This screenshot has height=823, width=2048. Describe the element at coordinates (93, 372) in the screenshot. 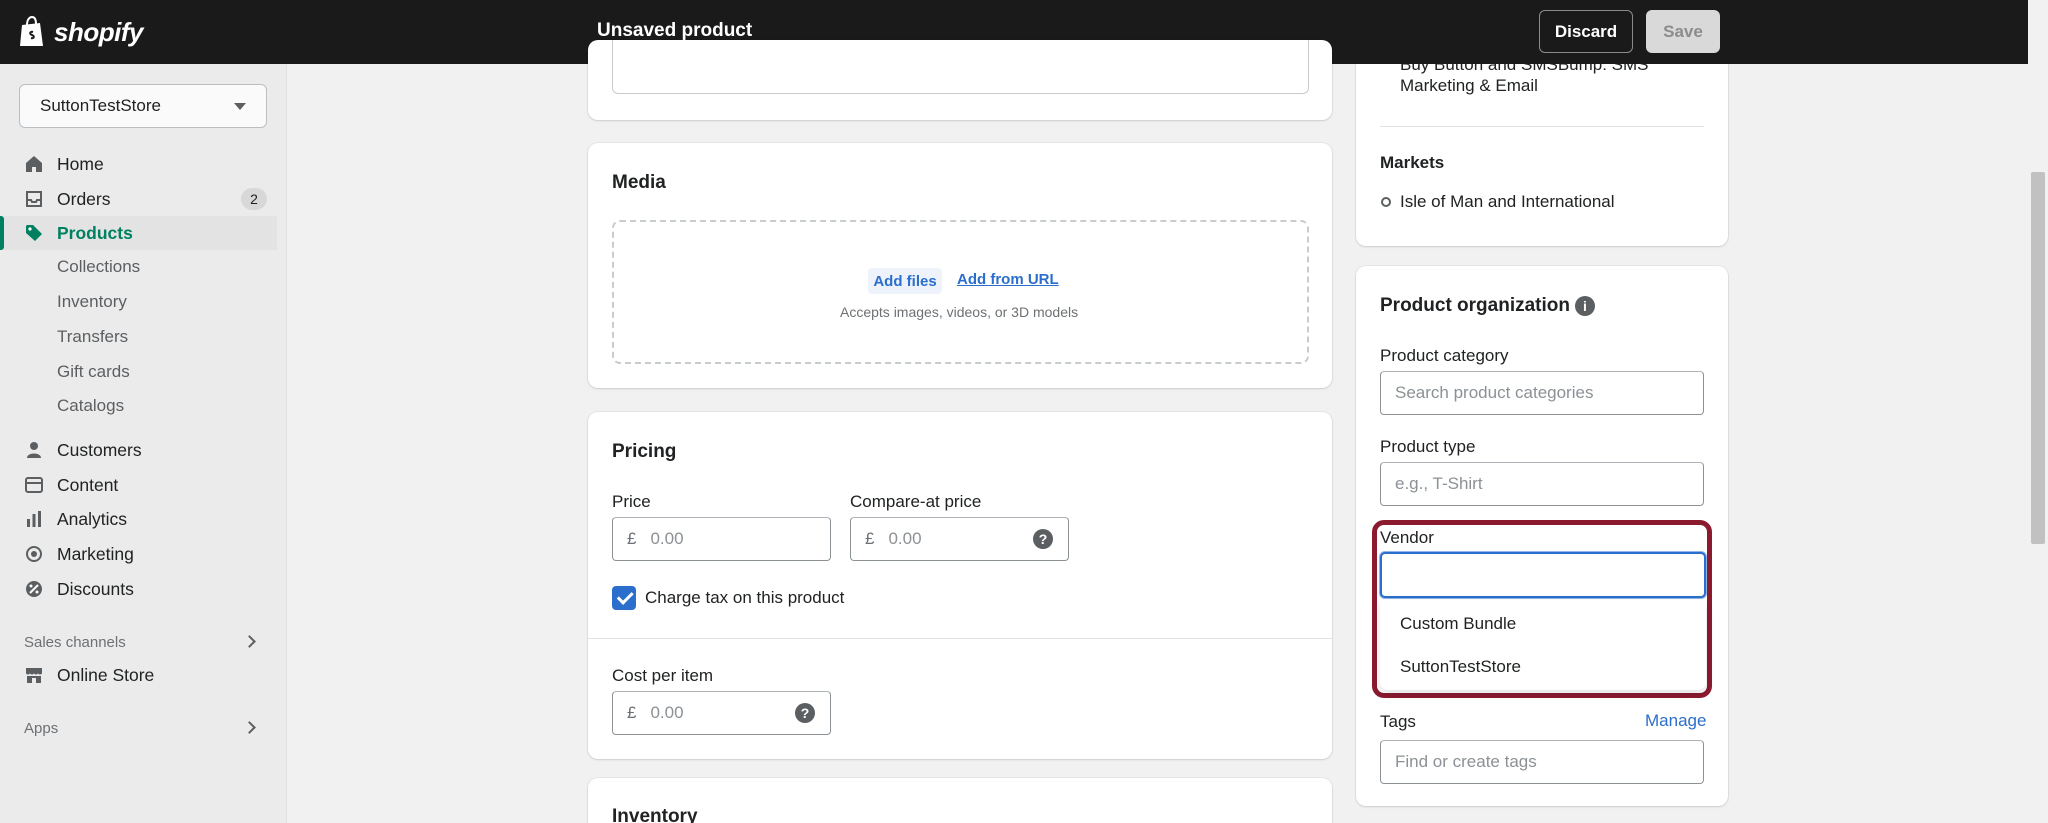

I see `sidebar-subitem-gift-cards: Gift cards` at that location.